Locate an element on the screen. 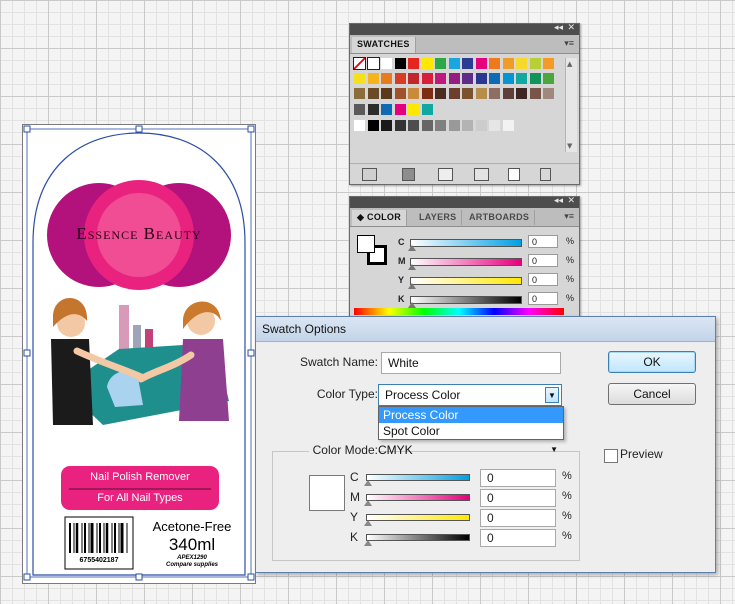 This screenshot has height=604, width=735. swatch-library-icon is located at coordinates (369, 174).